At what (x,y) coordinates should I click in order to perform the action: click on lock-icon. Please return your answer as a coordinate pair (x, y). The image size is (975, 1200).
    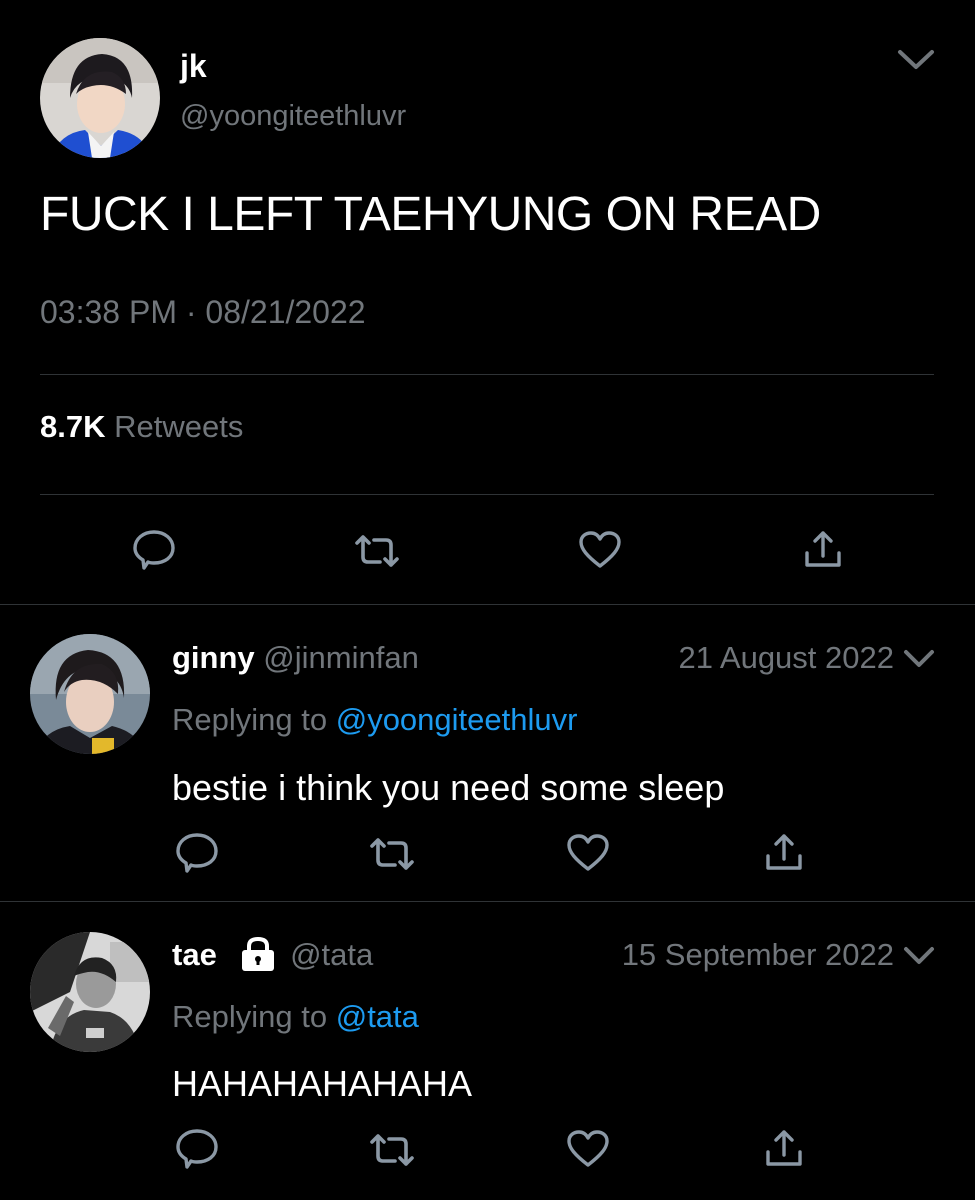
    Looking at the image, I should click on (258, 954).